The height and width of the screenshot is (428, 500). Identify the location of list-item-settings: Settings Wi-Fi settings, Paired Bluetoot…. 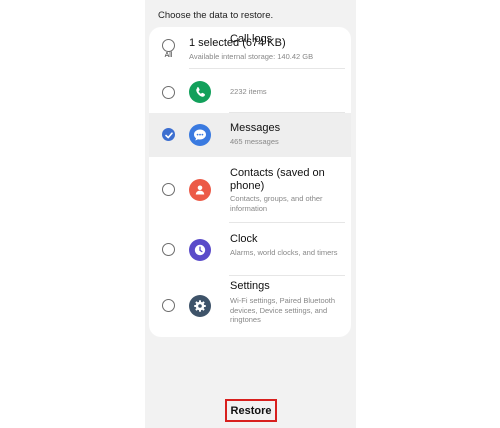
(250, 306).